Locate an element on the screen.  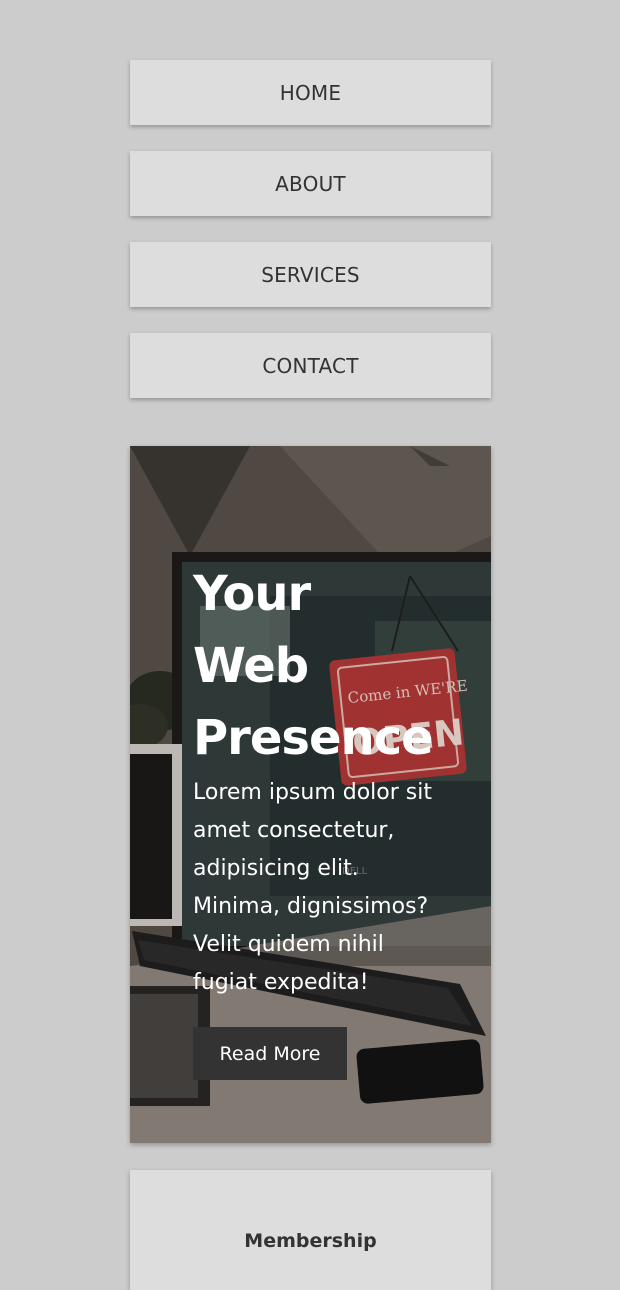
read-more-button: Read More is located at coordinates (270, 1053).